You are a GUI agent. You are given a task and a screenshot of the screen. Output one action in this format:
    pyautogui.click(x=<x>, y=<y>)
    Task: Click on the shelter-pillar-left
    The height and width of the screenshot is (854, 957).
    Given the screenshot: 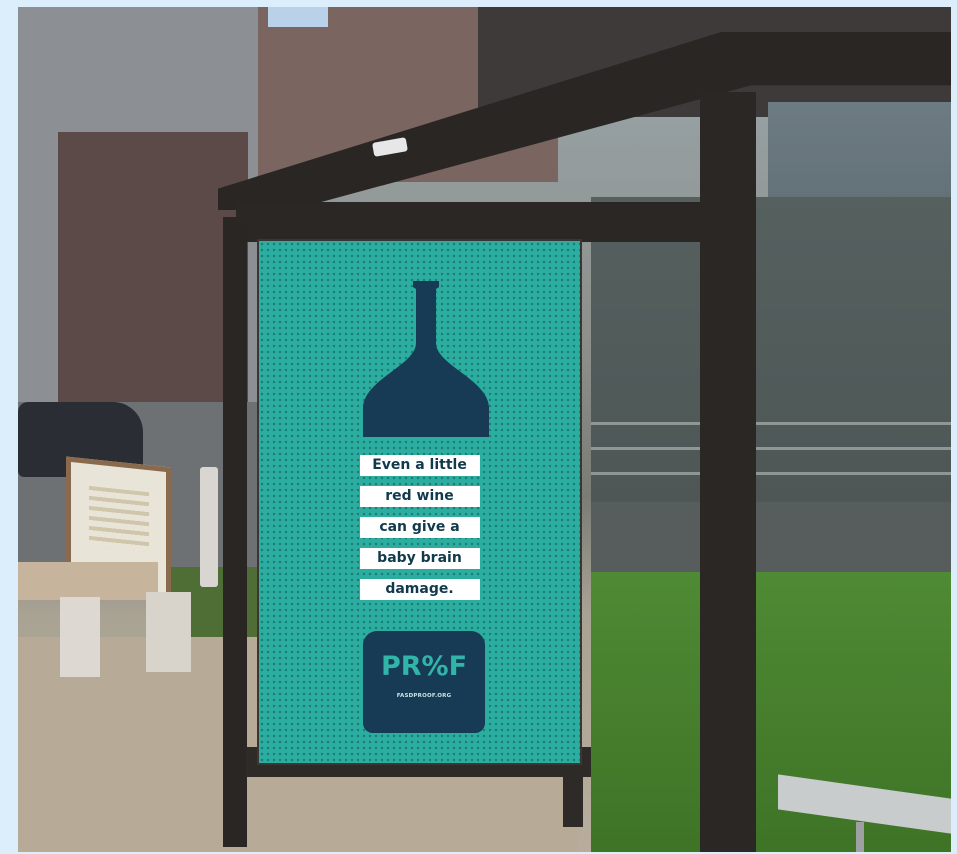 What is the action you would take?
    pyautogui.click(x=235, y=532)
    